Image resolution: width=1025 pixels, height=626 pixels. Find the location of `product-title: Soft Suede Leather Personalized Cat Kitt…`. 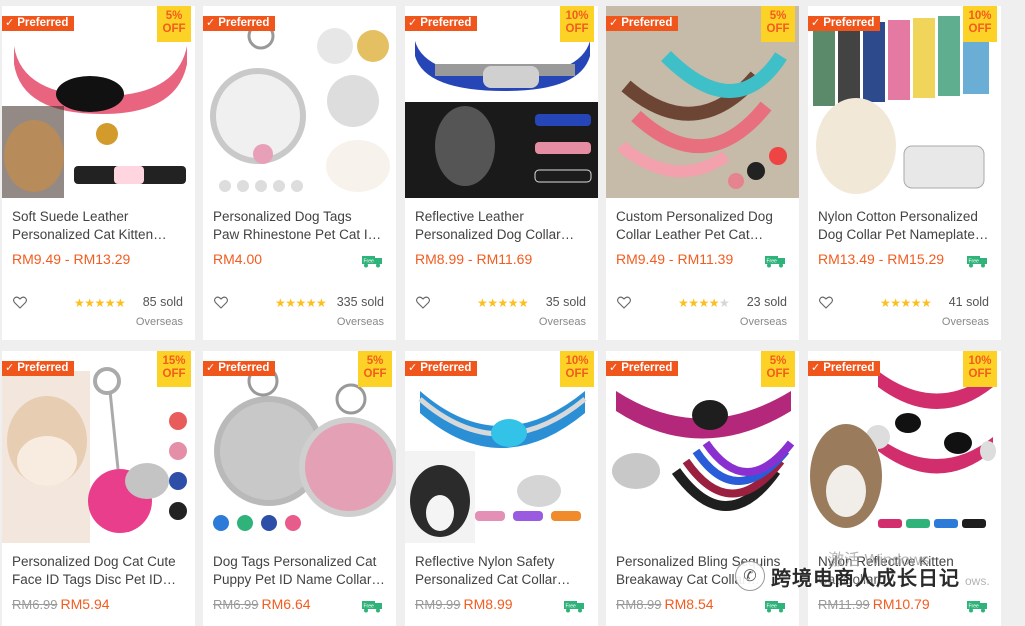

product-title: Soft Suede Leather Personalized Cat Kitt… is located at coordinates (99, 226).